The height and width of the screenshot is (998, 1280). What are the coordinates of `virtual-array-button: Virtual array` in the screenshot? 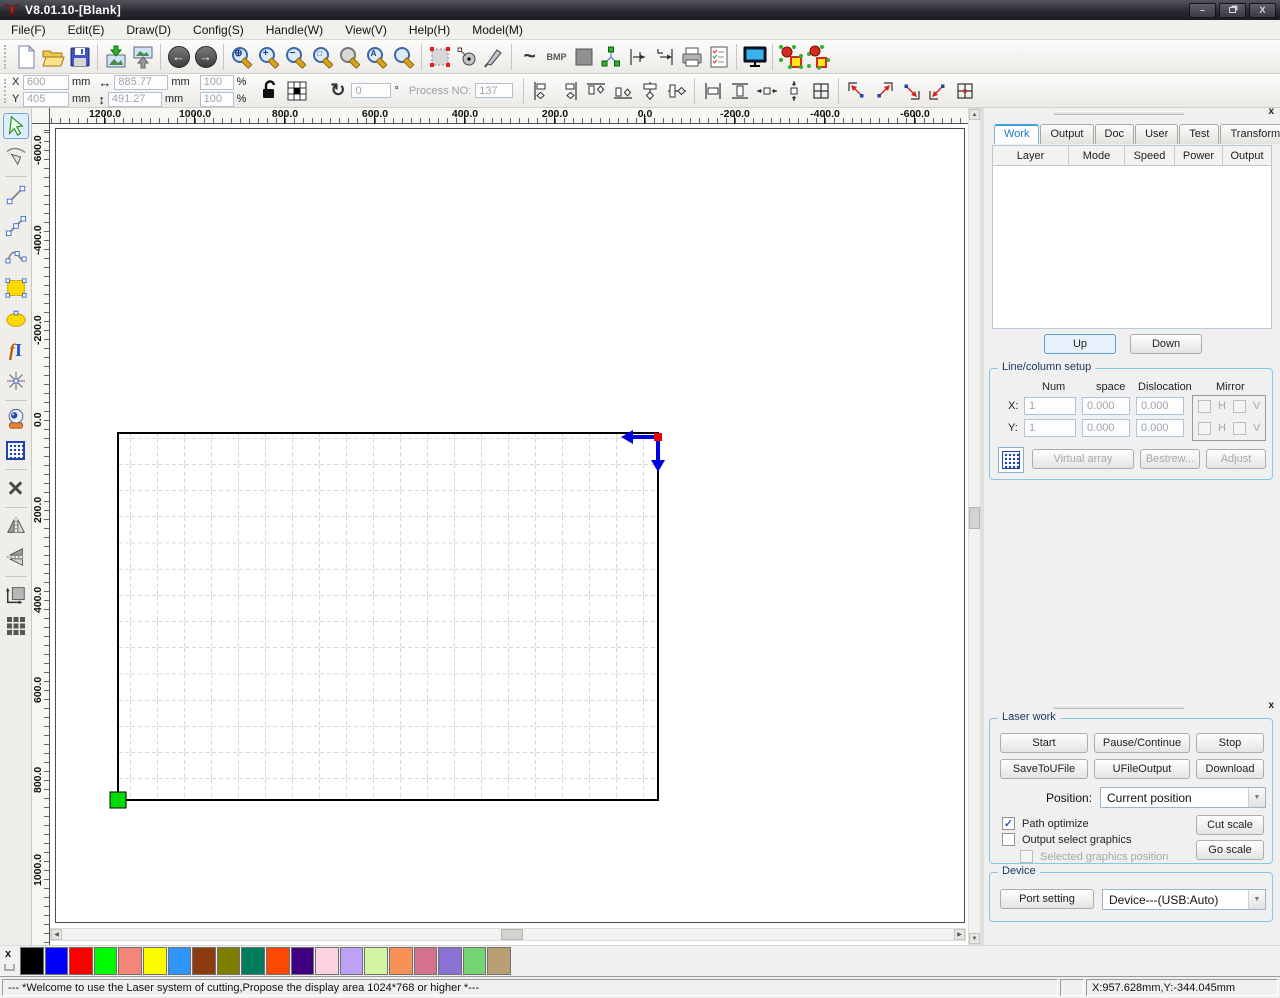 It's located at (1083, 459).